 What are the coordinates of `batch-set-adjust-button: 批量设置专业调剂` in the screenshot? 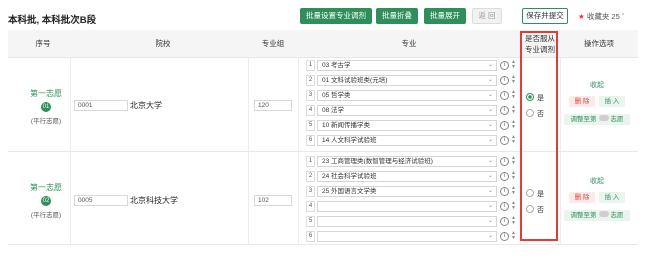 It's located at (336, 16).